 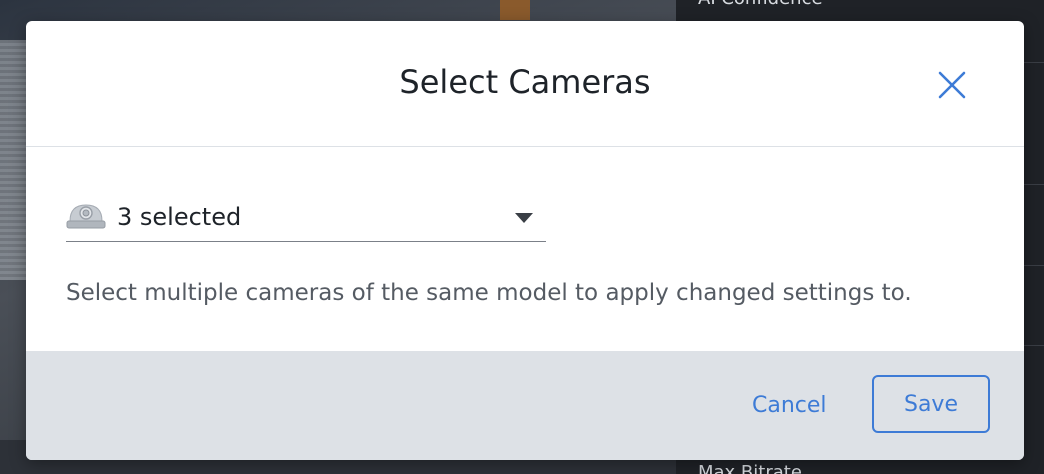 What do you see at coordinates (524, 218) in the screenshot?
I see `chevron-down-icon` at bounding box center [524, 218].